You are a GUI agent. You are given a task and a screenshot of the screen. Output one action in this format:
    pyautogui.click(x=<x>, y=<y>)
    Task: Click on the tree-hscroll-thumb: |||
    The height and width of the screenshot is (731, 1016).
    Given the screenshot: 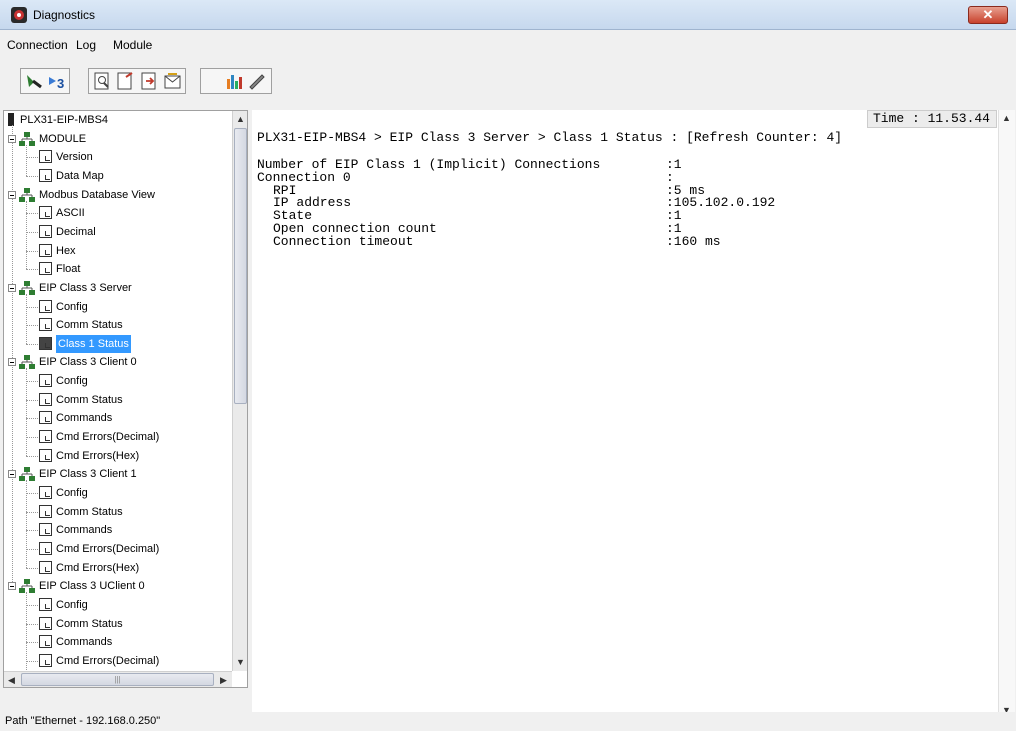 What is the action you would take?
    pyautogui.click(x=117, y=679)
    